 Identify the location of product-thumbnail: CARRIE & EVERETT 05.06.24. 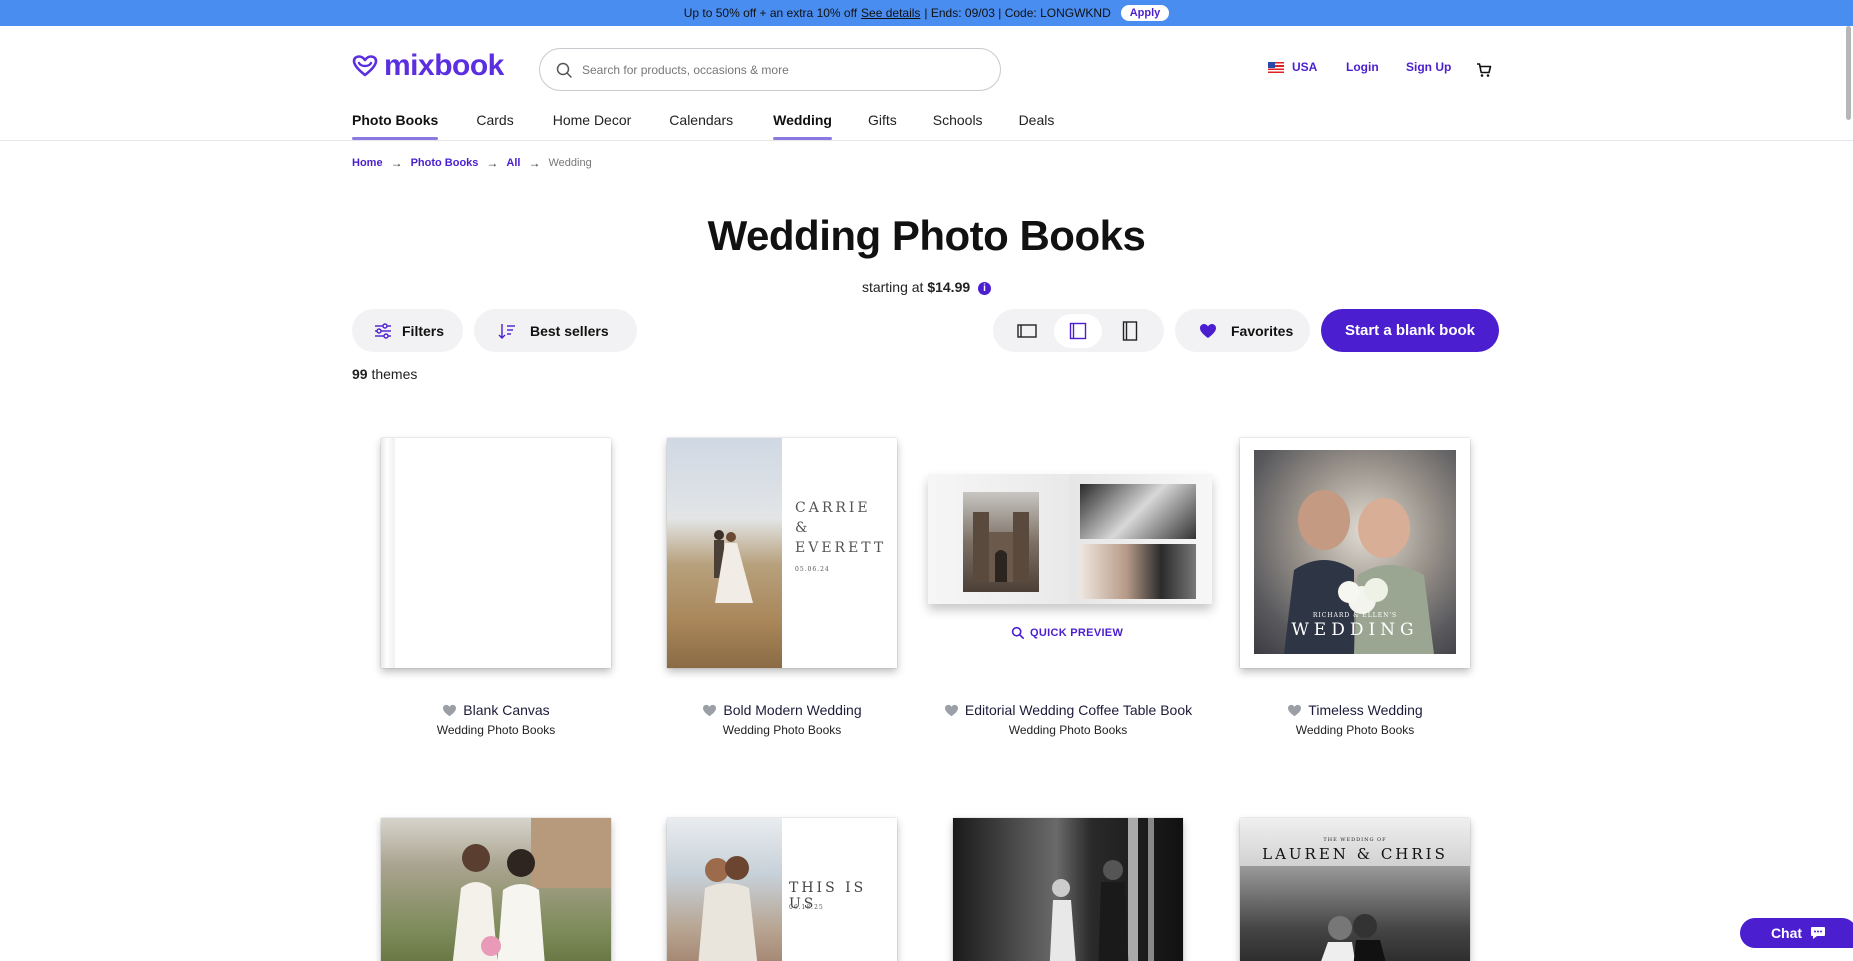
(782, 553).